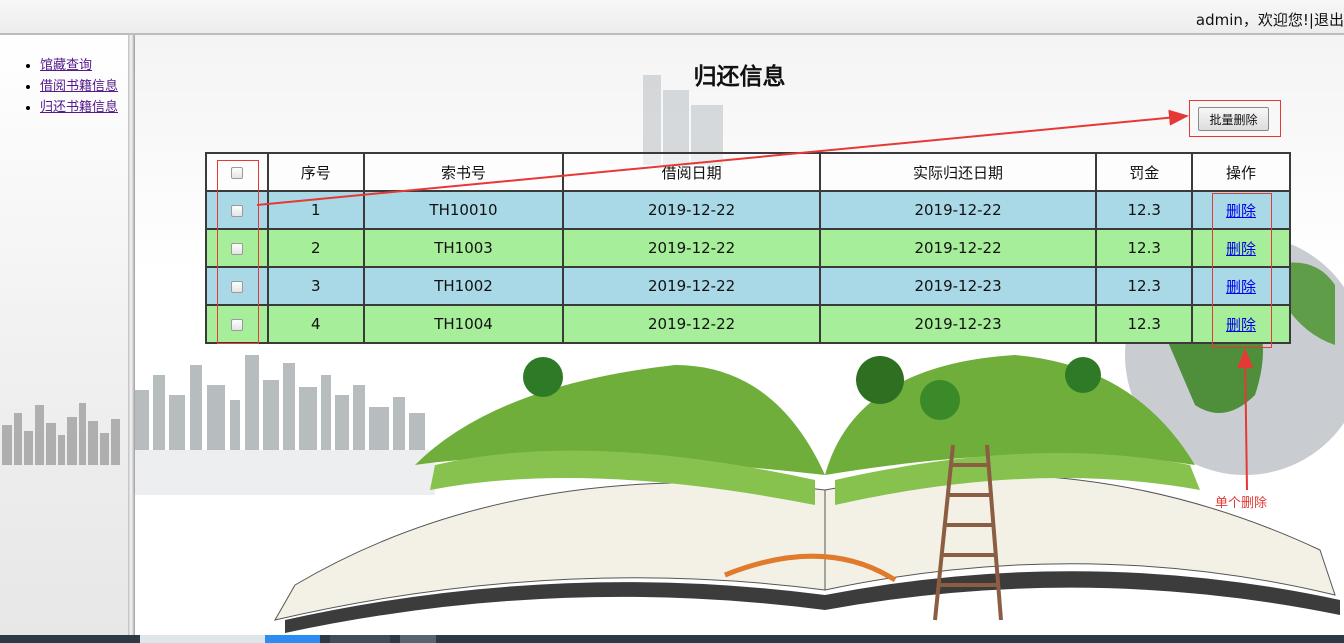  I want to click on cell-call-number: TH1003, so click(463, 248).